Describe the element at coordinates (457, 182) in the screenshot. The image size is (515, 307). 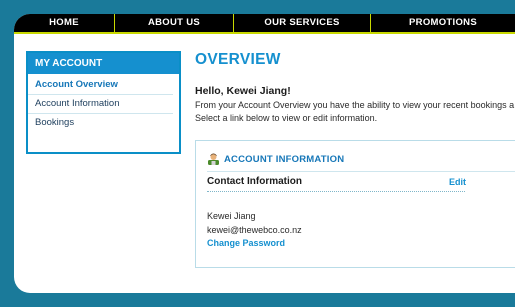
I see `edit-contact-link: Edit` at that location.